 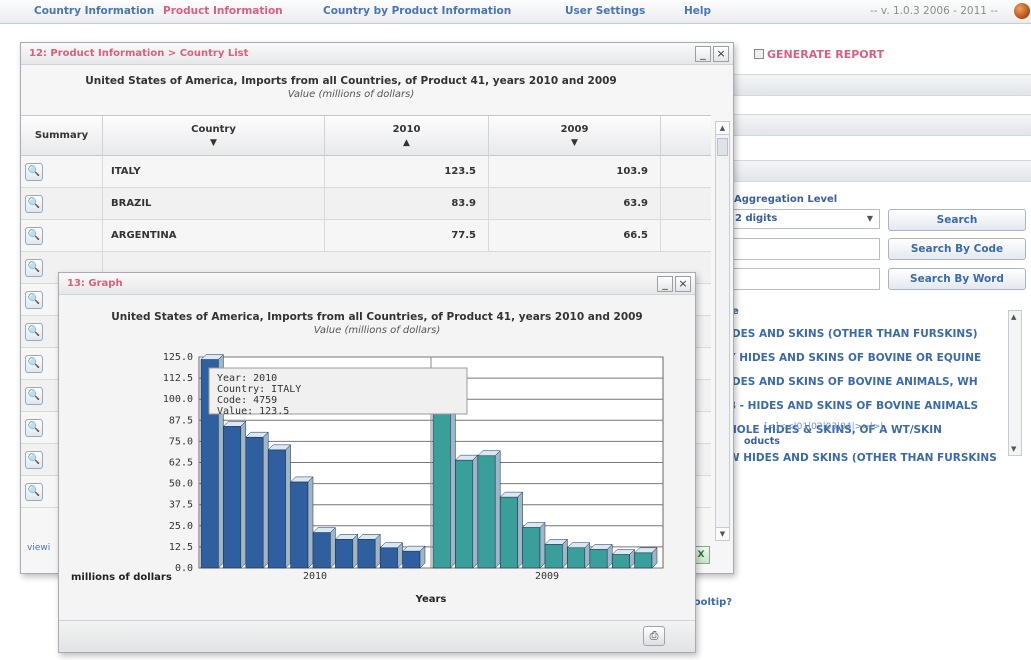 I want to click on pagination: [<]<<|01|02|03|04|>>|>|, so click(x=823, y=427).